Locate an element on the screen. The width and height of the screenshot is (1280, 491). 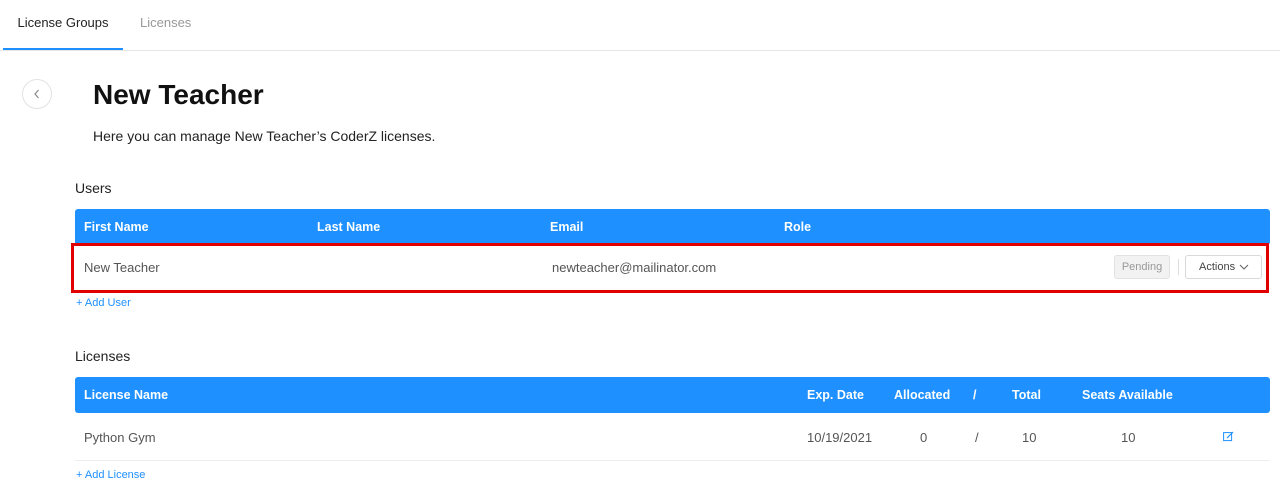
back-button is located at coordinates (37, 94).